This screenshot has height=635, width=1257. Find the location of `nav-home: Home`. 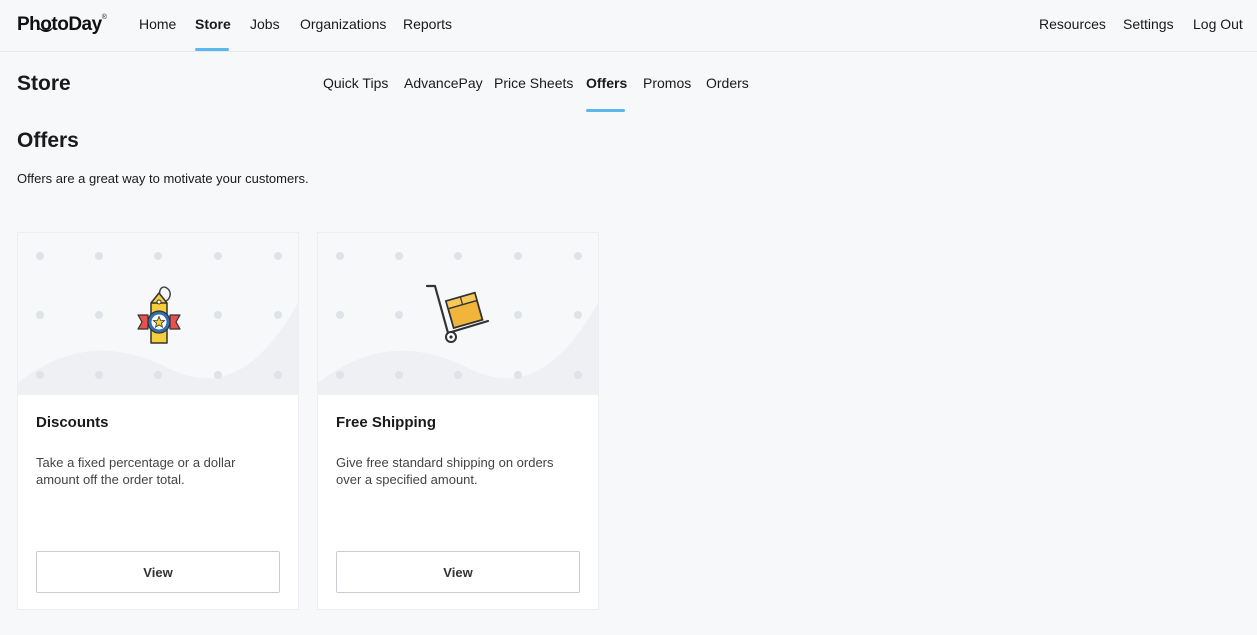

nav-home: Home is located at coordinates (157, 24).